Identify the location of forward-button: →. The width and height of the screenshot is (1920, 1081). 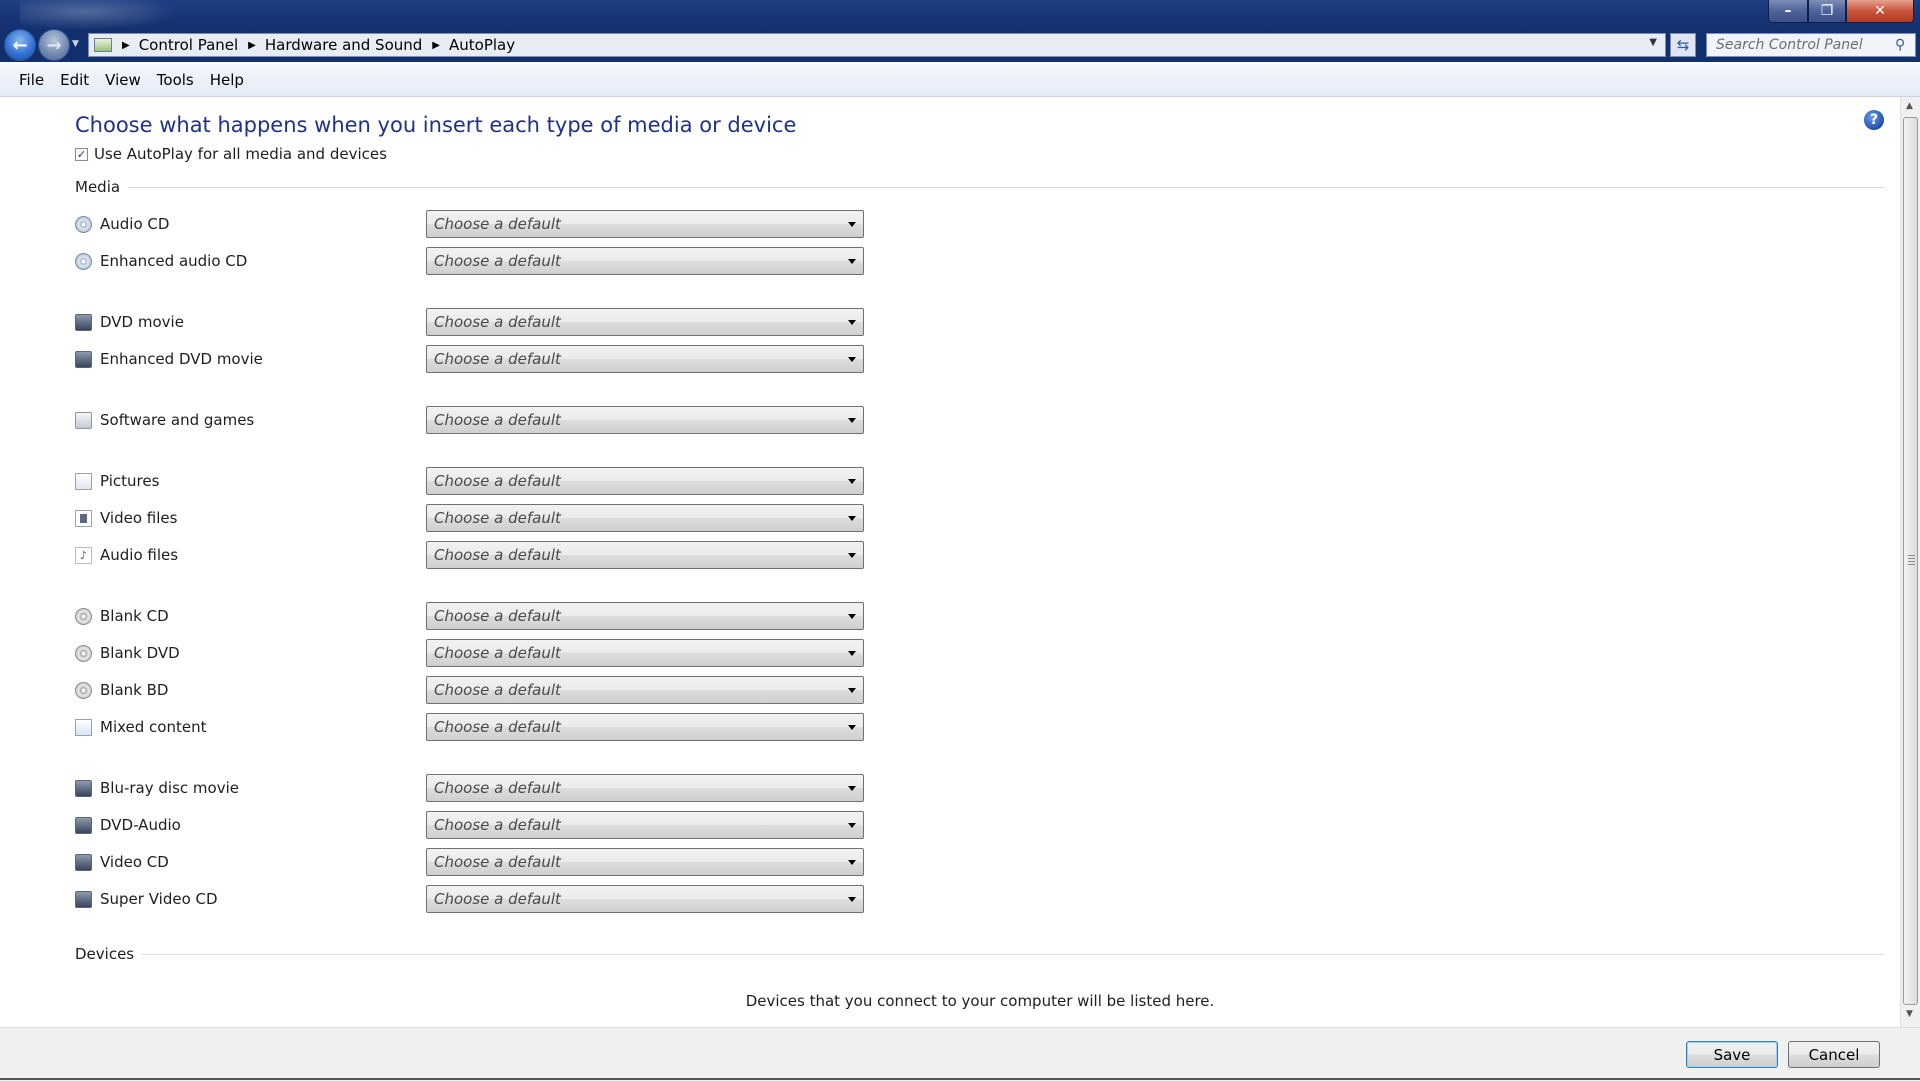
(54, 45).